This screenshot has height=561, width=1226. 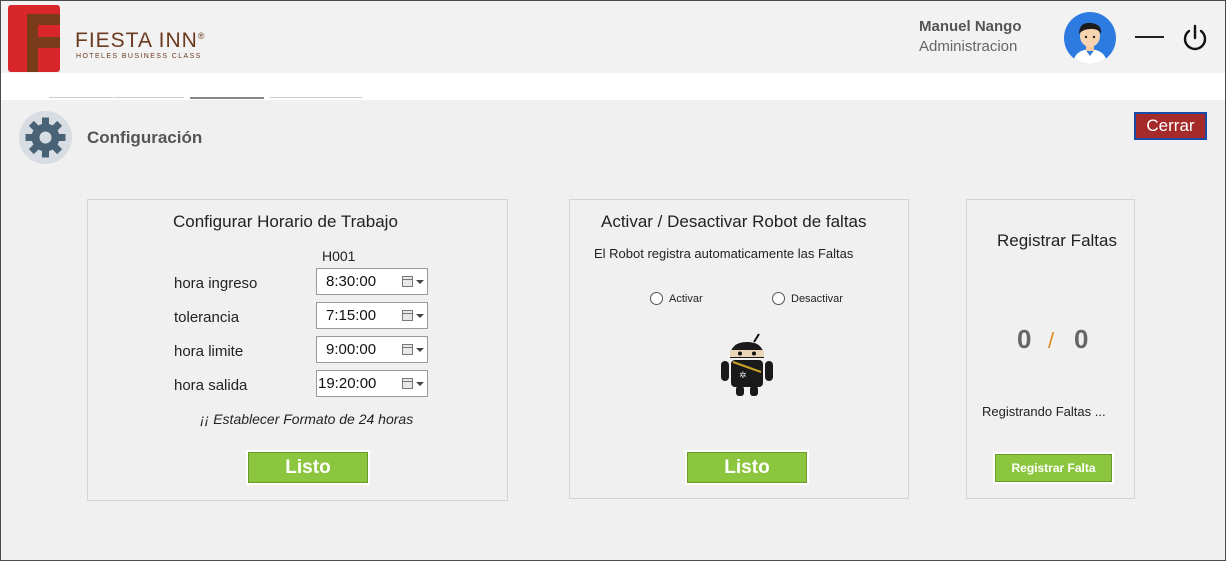 What do you see at coordinates (139, 56) in the screenshot?
I see `brand-tagline: HOTELES BUSINESS CLASS` at bounding box center [139, 56].